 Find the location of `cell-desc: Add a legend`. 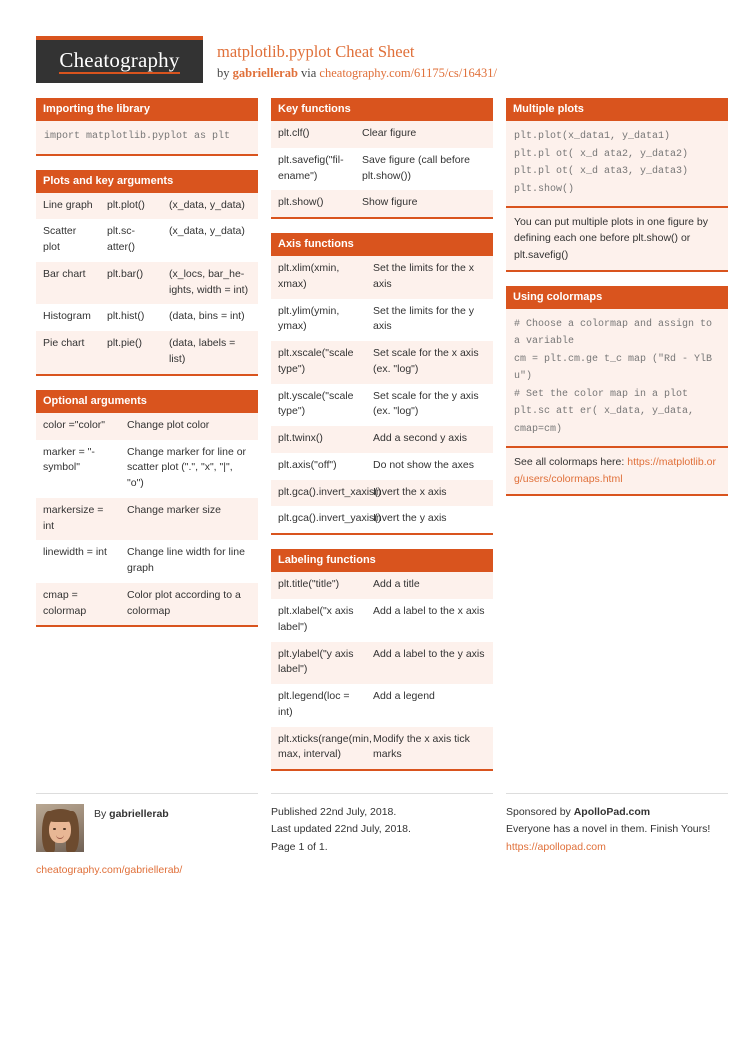

cell-desc: Add a legend is located at coordinates (404, 696).